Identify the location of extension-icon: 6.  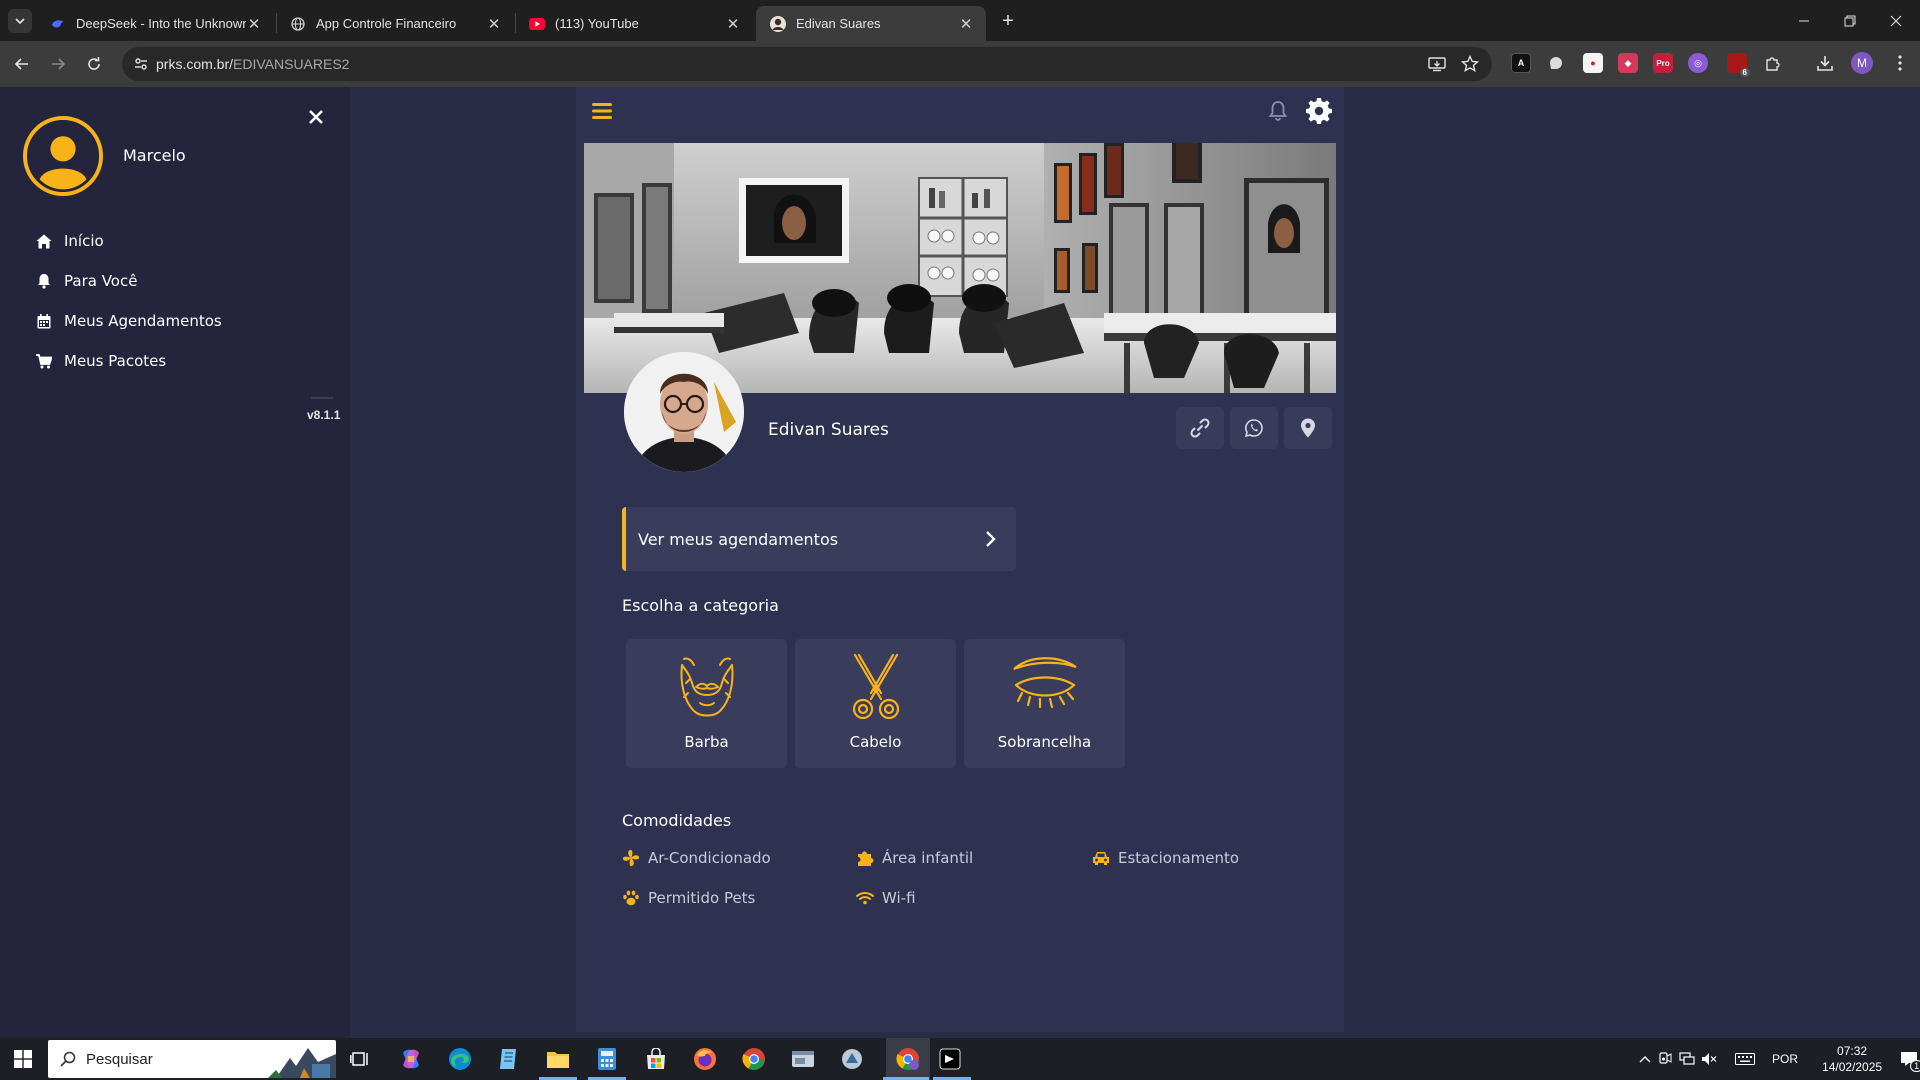
(1738, 65).